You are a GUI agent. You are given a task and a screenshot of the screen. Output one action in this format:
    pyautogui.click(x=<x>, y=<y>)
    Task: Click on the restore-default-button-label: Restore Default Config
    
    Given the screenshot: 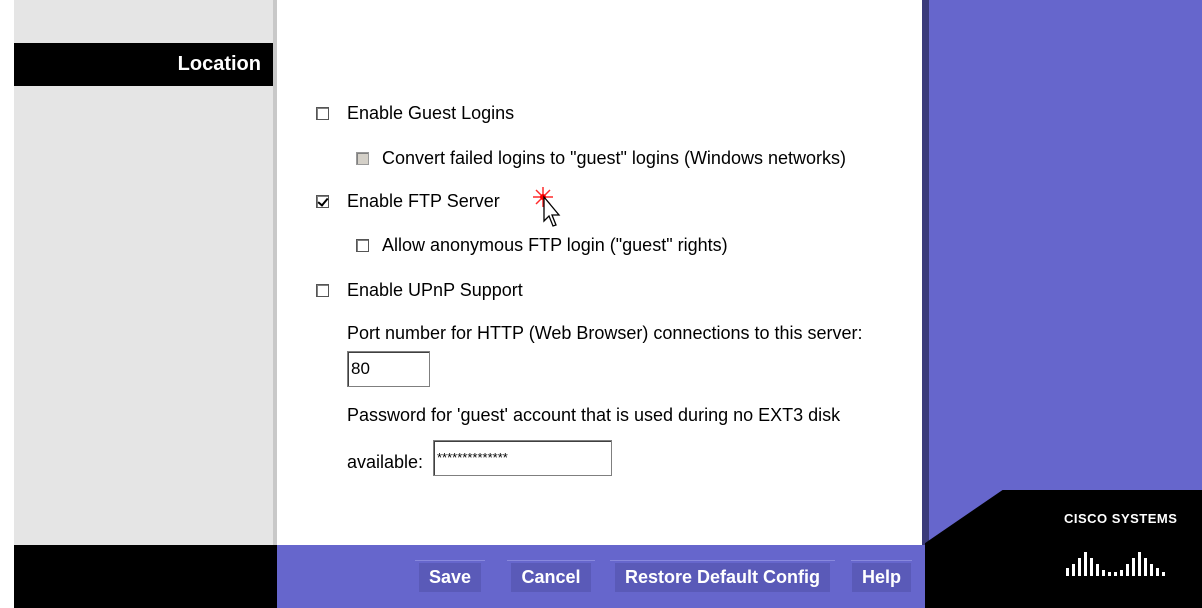 What is the action you would take?
    pyautogui.click(x=722, y=577)
    